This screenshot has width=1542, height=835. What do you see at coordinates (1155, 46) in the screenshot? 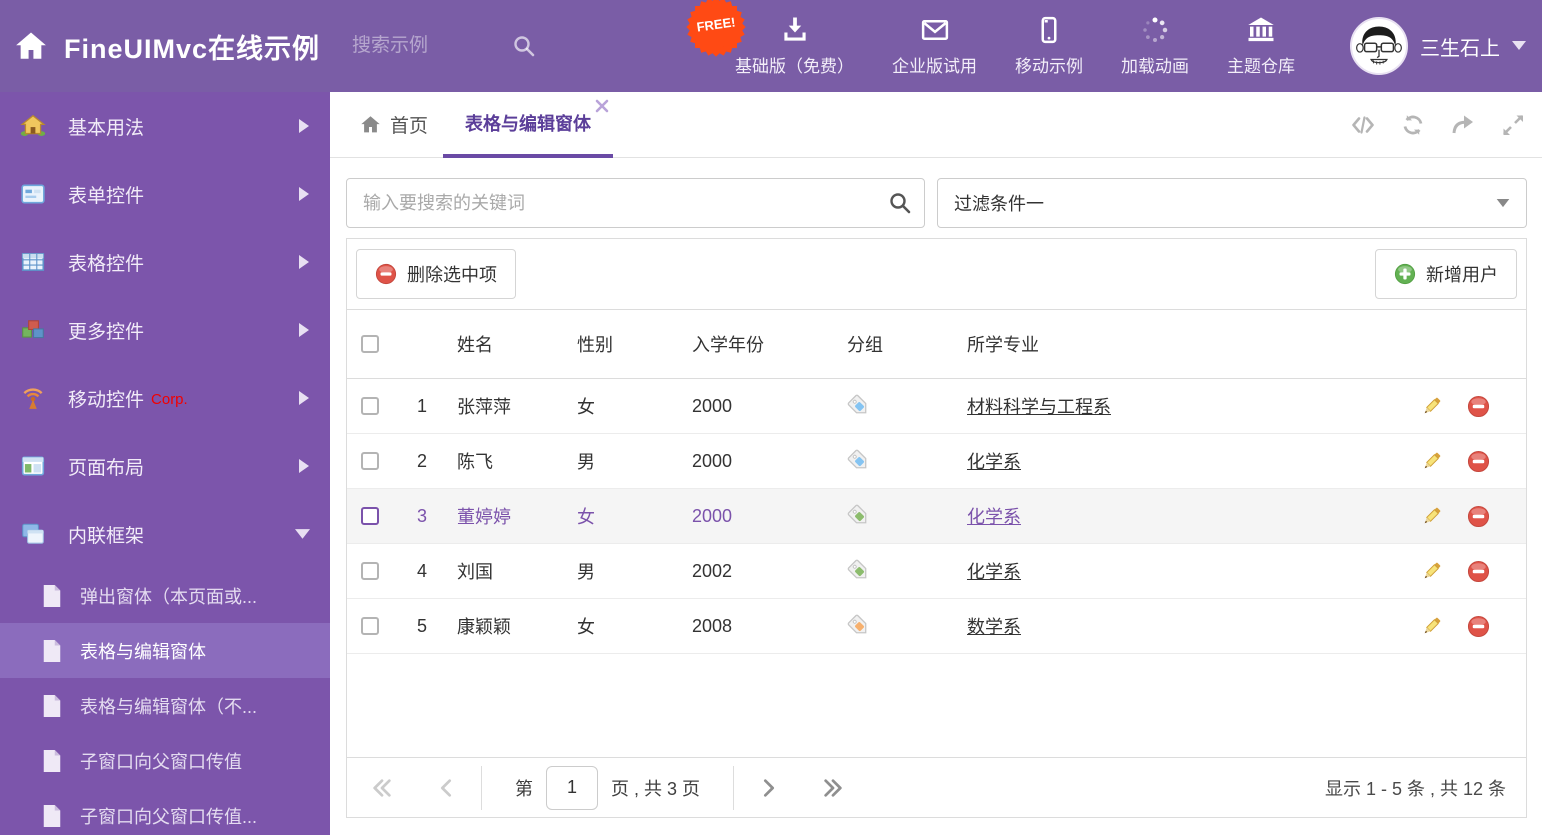
I see `nav-loading-animation: 加载动画` at bounding box center [1155, 46].